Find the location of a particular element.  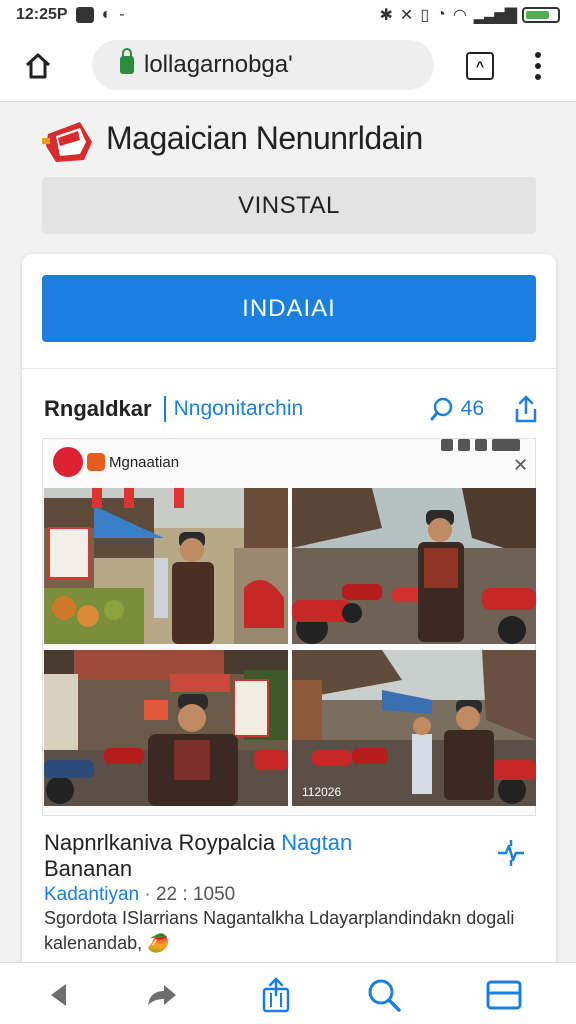

lock-icon is located at coordinates (127, 61).